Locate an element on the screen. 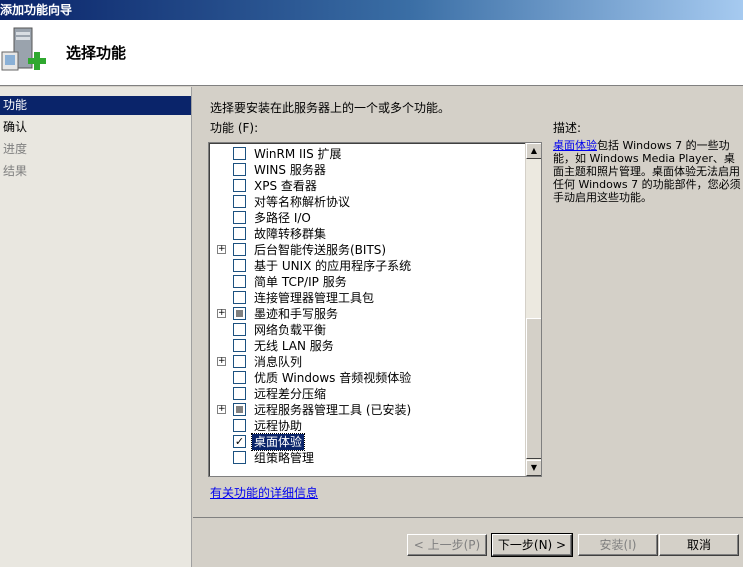 This screenshot has height=567, width=743. arrow-up-icon: ▲ is located at coordinates (534, 150).